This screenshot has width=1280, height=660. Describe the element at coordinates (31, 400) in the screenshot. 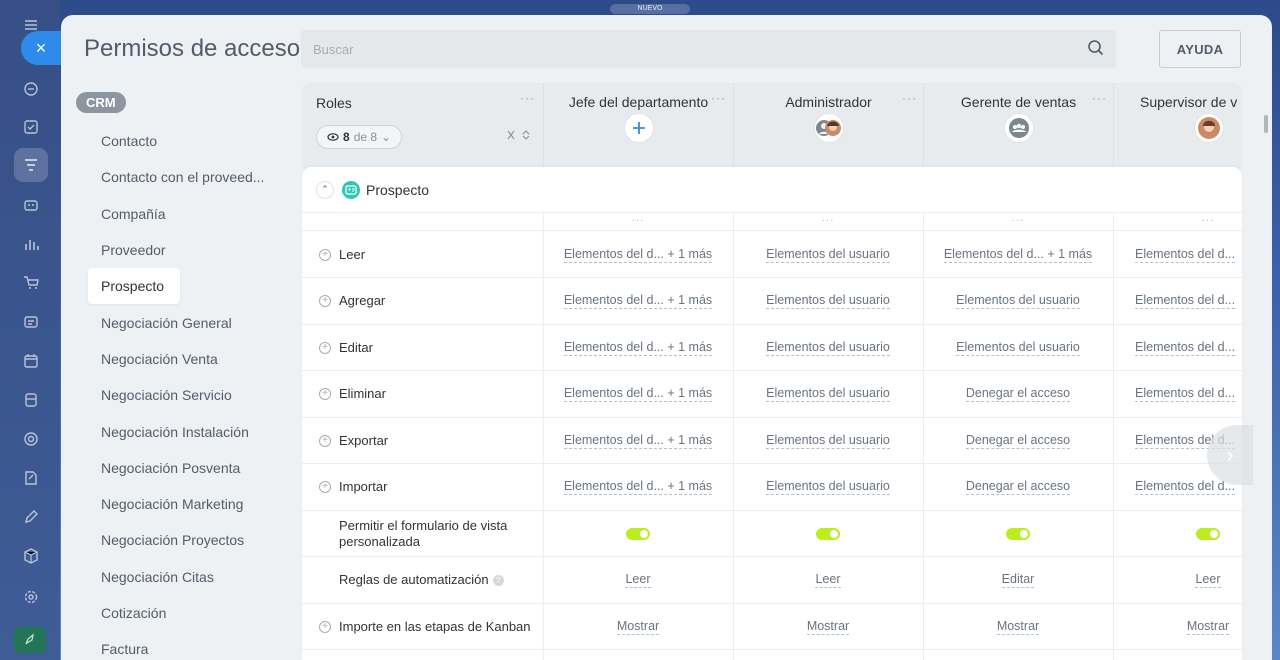

I see `building-icon` at that location.